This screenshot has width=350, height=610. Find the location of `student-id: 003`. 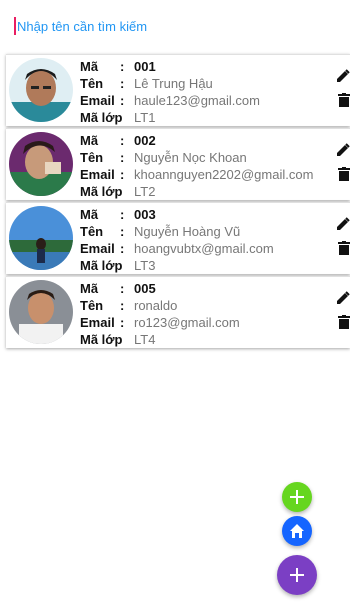

student-id: 003 is located at coordinates (145, 214).